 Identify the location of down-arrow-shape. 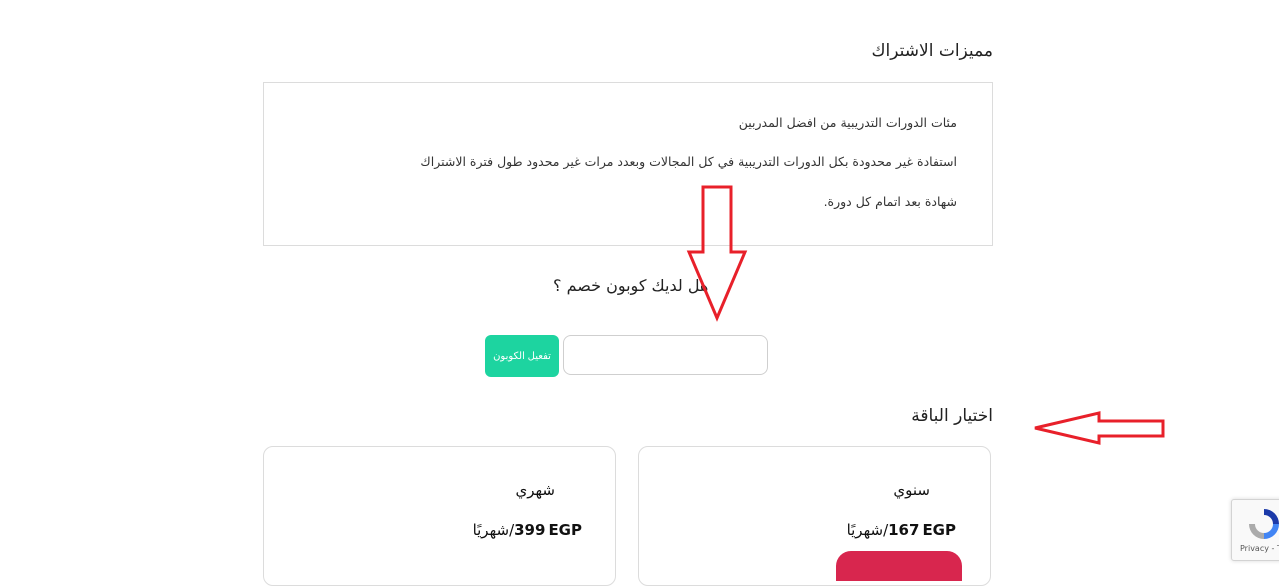
(717, 253).